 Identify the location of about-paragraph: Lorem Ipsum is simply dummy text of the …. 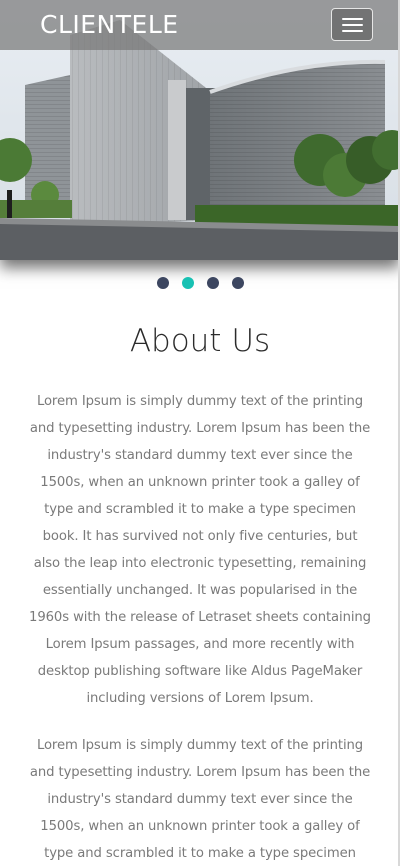
(200, 799).